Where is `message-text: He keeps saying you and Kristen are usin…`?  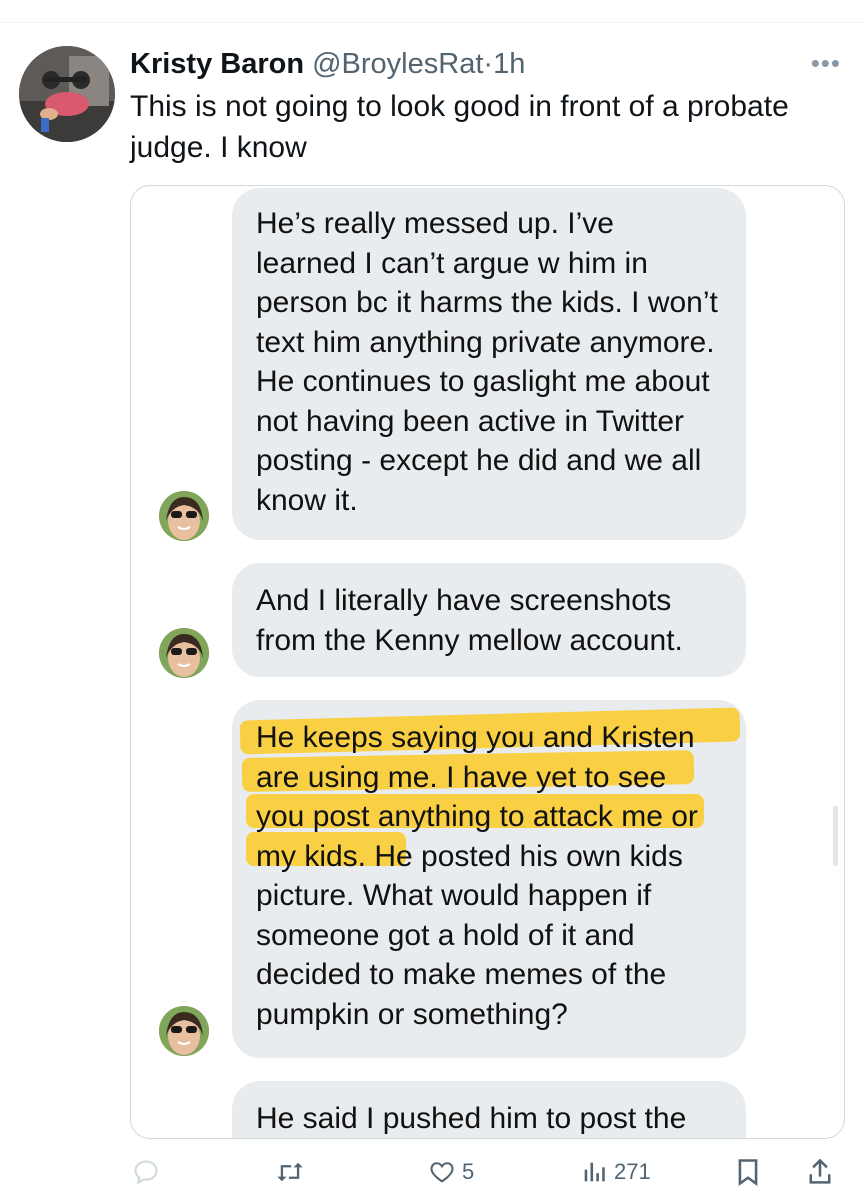
message-text: He keeps saying you and Kristen are usin… is located at coordinates (477, 876).